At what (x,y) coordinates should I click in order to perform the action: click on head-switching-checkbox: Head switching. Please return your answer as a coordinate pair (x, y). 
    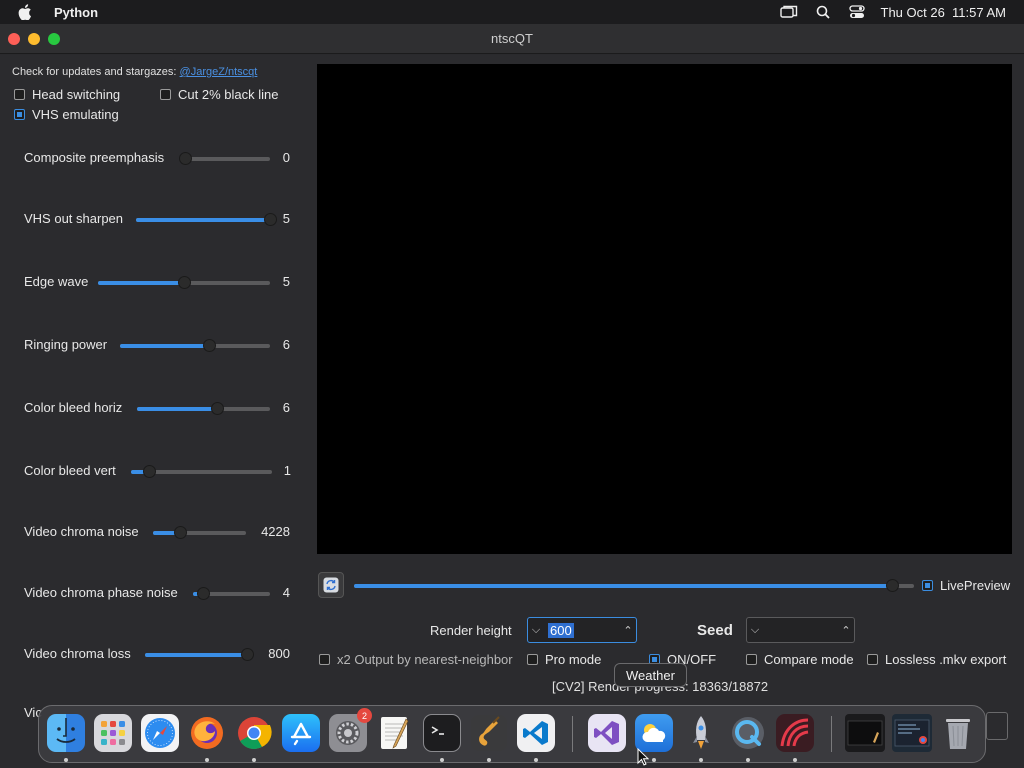
    Looking at the image, I should click on (67, 94).